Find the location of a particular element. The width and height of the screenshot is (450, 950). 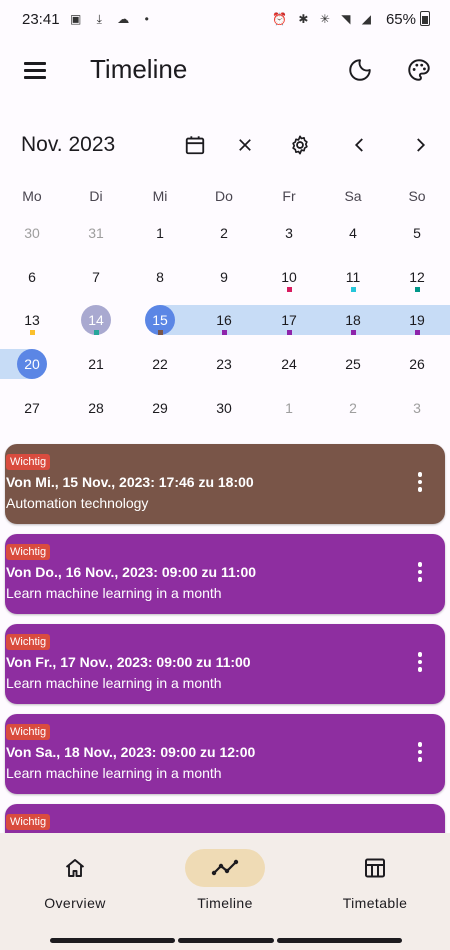

calendar-day: 31 is located at coordinates (96, 233).